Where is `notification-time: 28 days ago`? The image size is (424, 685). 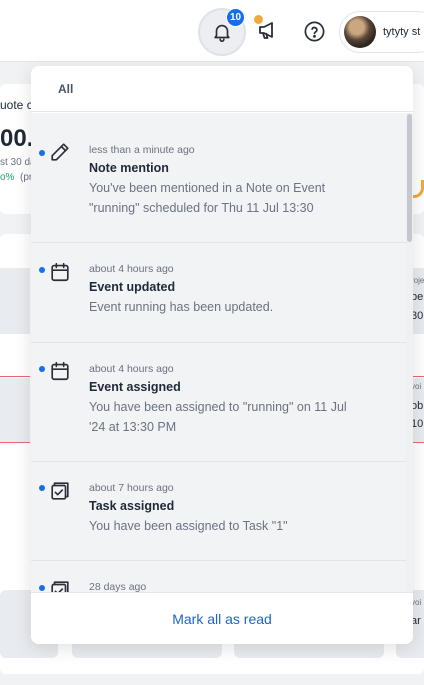 notification-time: 28 days ago is located at coordinates (118, 586).